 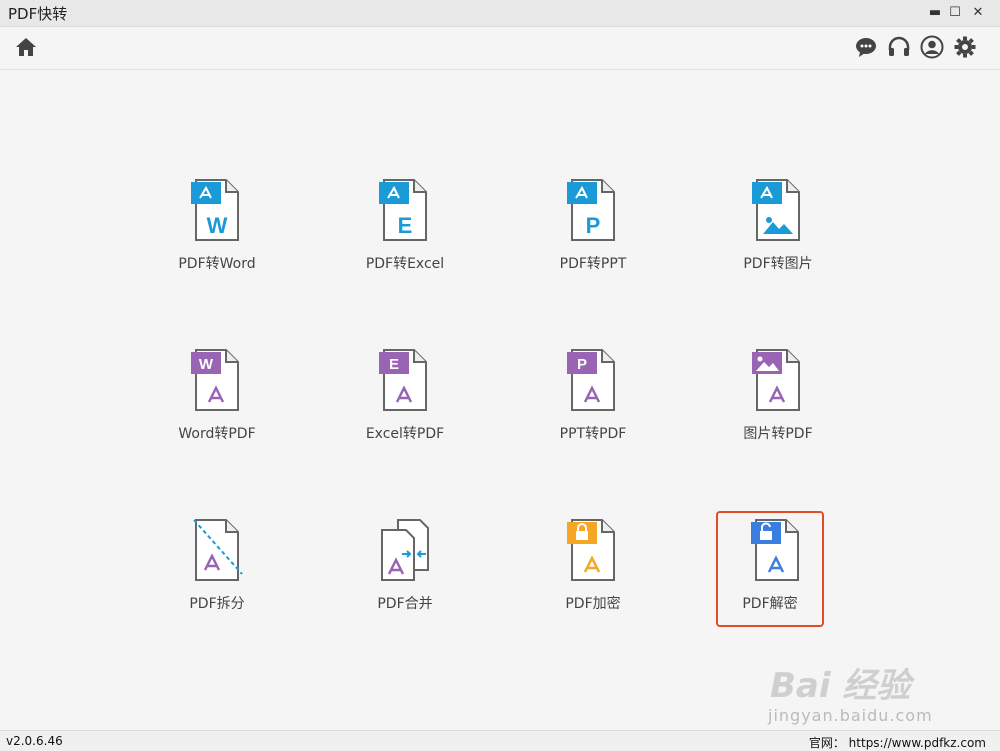 I want to click on tool-label: PDF转Excel, so click(x=405, y=264).